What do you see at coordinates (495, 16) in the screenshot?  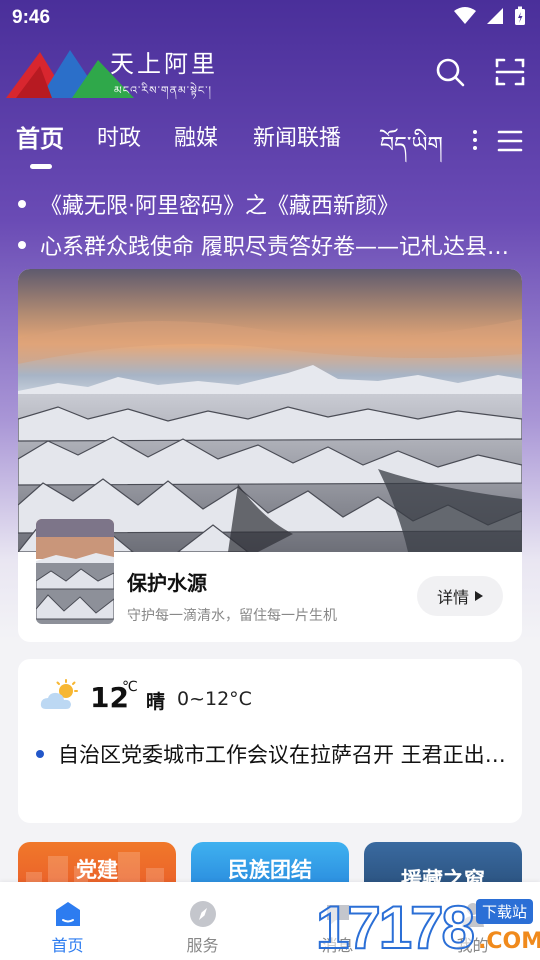 I see `signal-icon` at bounding box center [495, 16].